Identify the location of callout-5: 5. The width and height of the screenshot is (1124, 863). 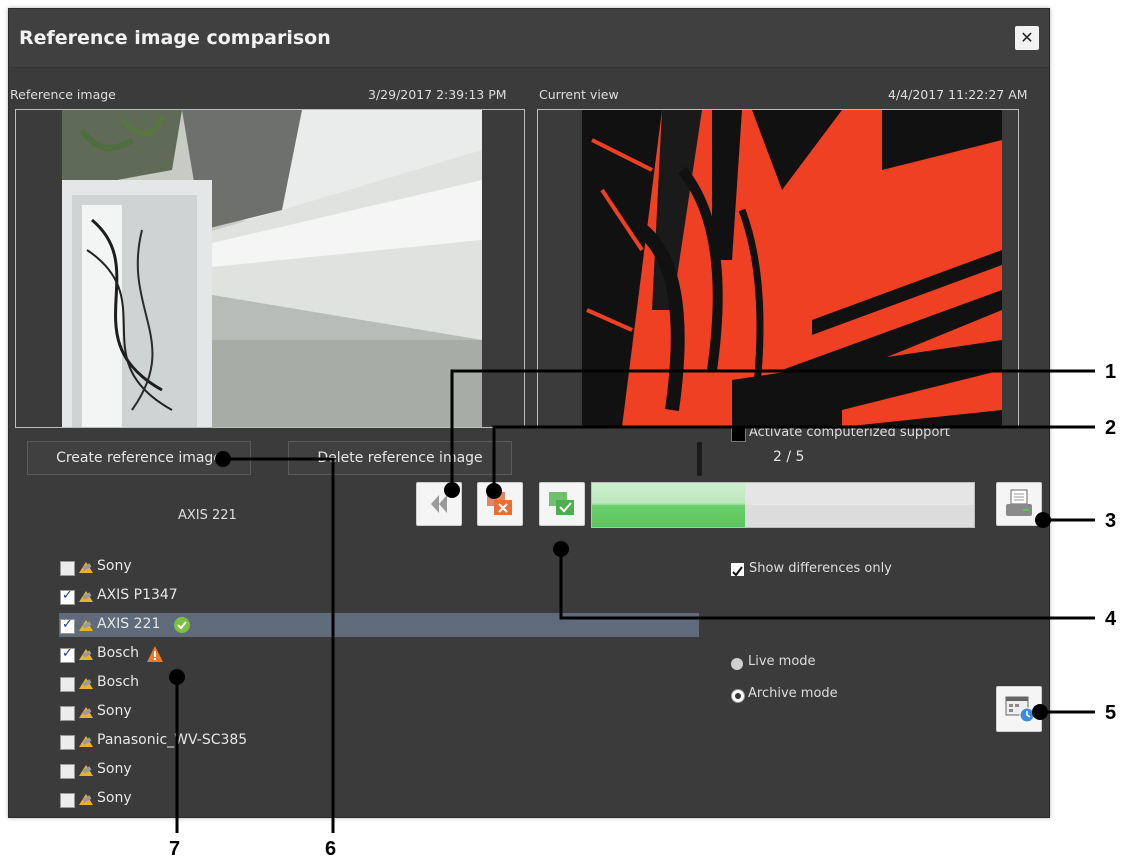
(1111, 713).